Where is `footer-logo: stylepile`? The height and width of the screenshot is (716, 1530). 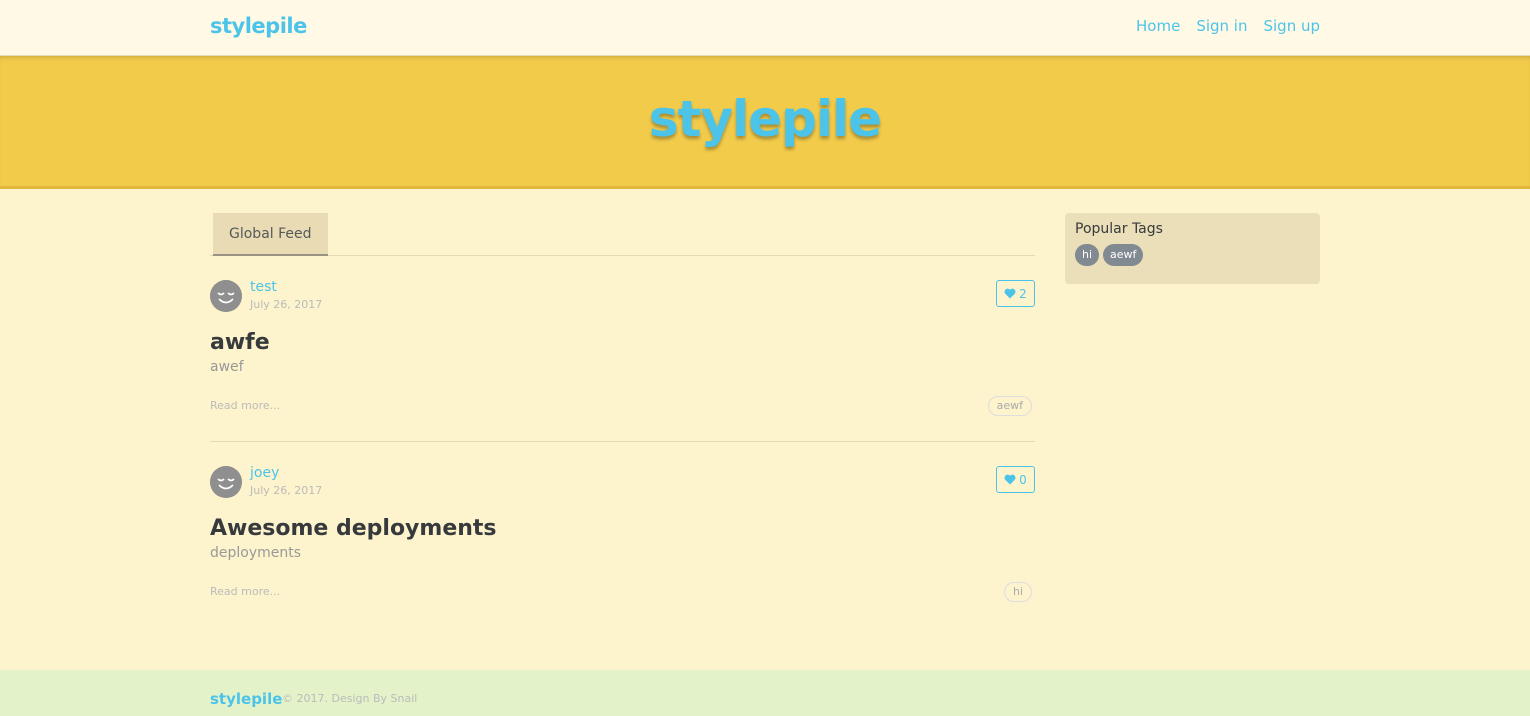 footer-logo: stylepile is located at coordinates (246, 699).